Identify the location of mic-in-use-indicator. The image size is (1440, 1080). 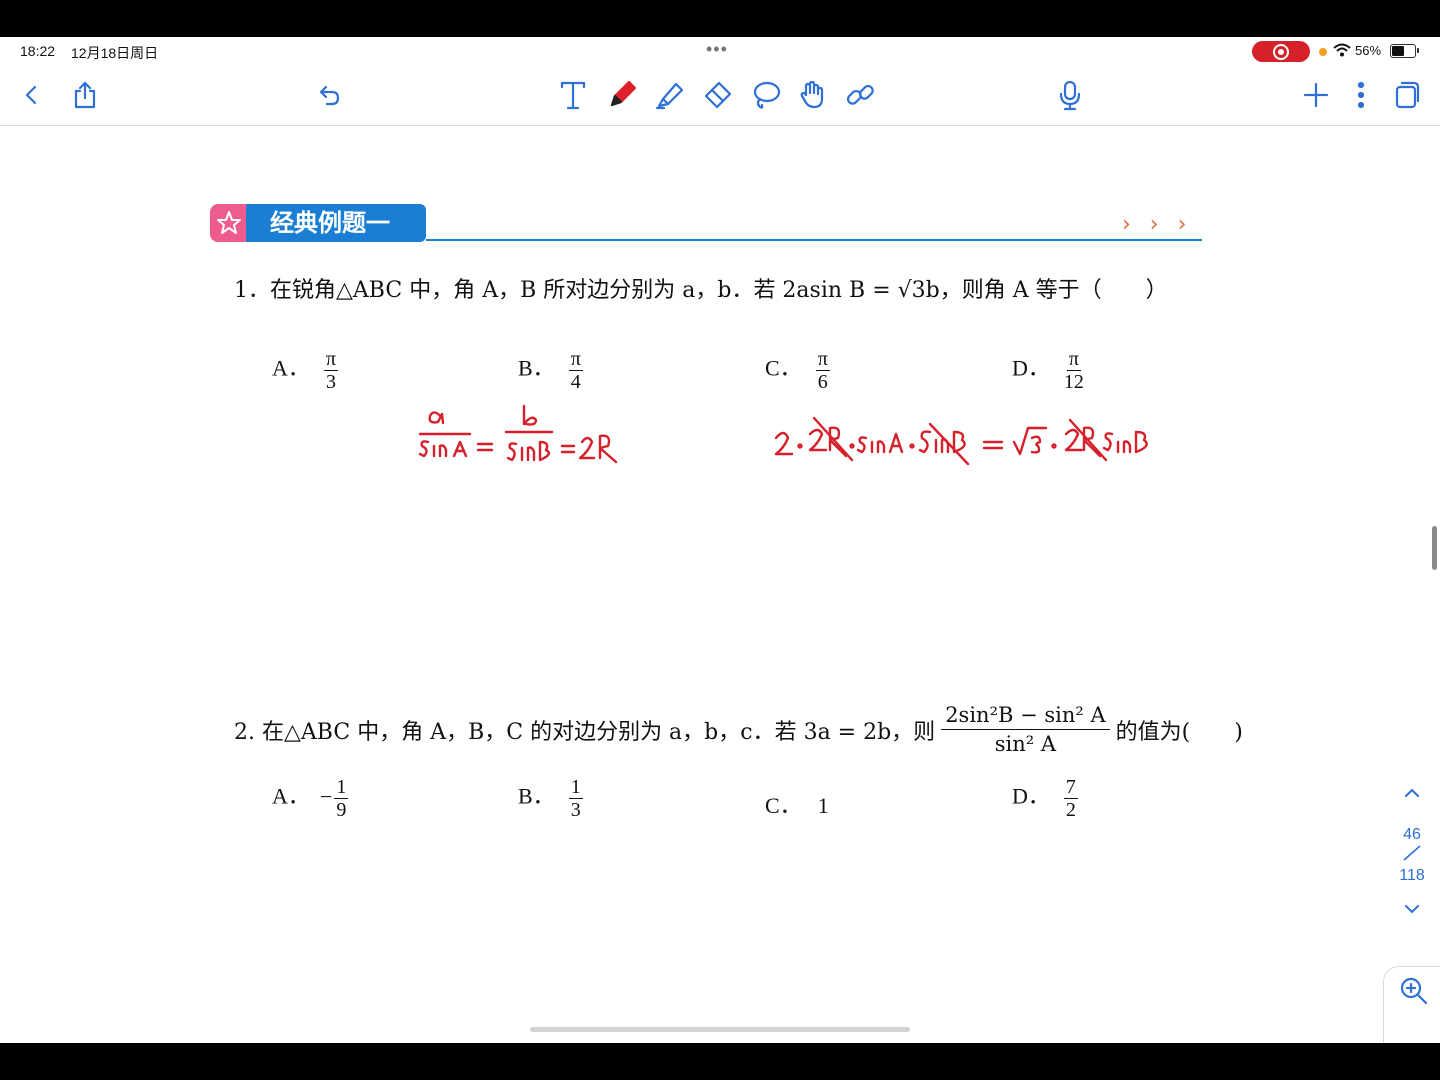
(1323, 52).